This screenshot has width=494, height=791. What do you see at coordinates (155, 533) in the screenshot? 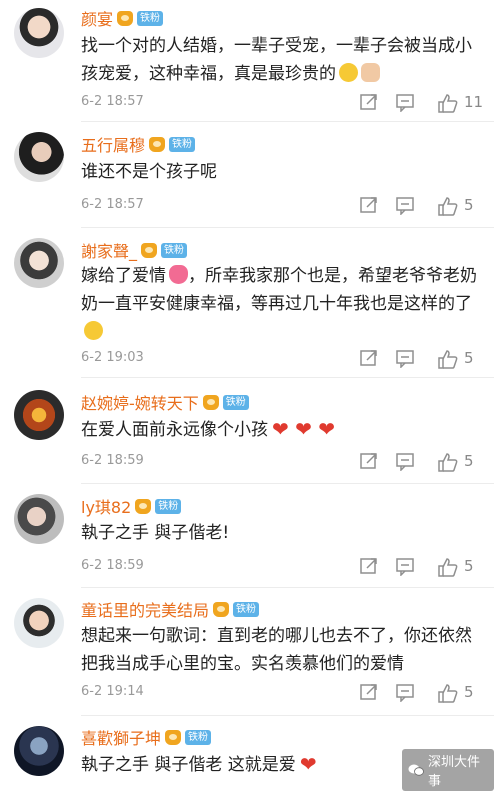
I see `comment-text: 執子之手 與子偕老!` at bounding box center [155, 533].